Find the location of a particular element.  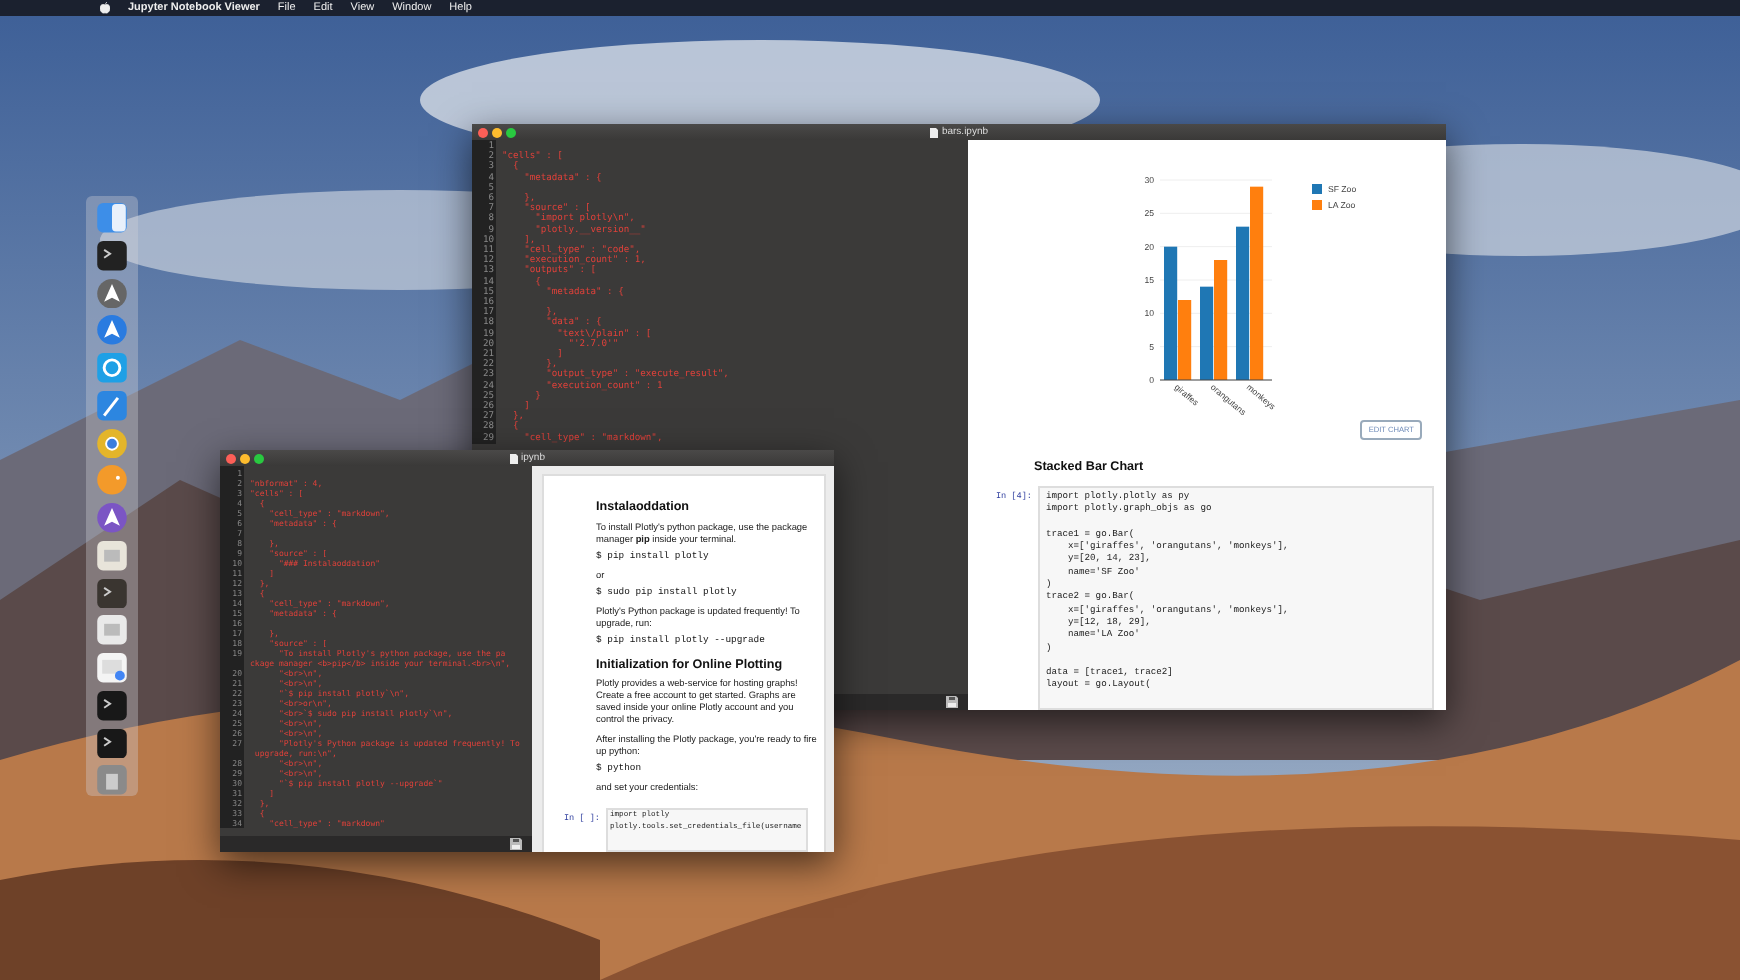

window-icon is located at coordinates (112, 668).